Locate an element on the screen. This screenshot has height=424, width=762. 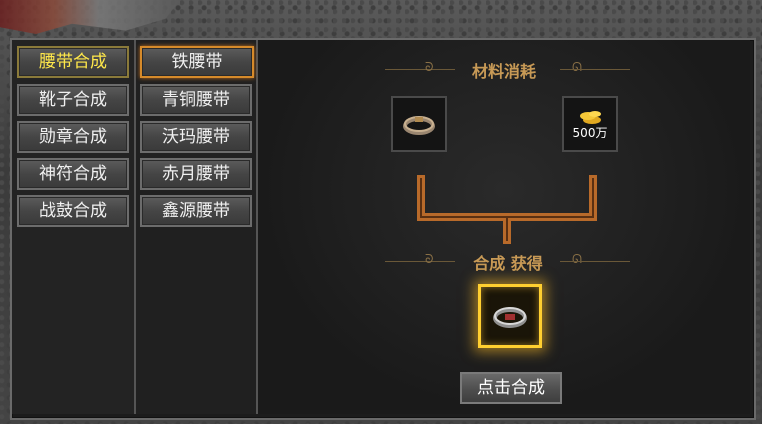
ring-belt-icon is located at coordinates (419, 125).